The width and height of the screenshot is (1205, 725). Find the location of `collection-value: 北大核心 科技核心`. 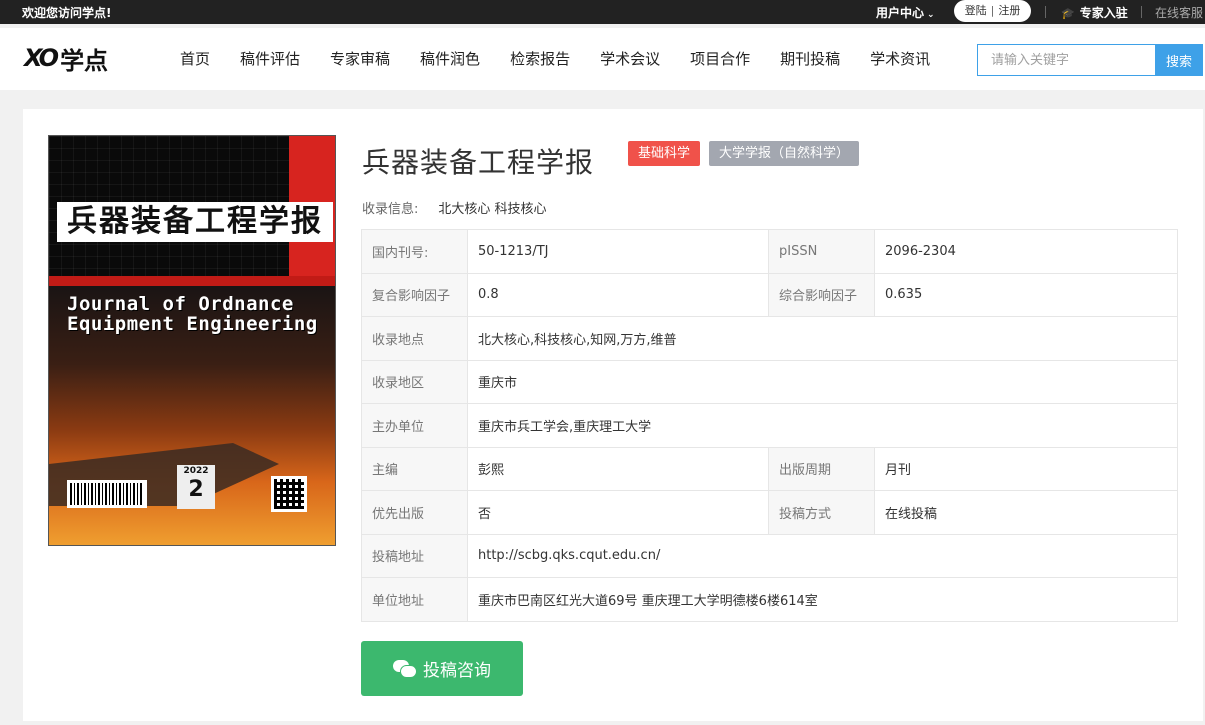

collection-value: 北大核心 科技核心 is located at coordinates (492, 209).